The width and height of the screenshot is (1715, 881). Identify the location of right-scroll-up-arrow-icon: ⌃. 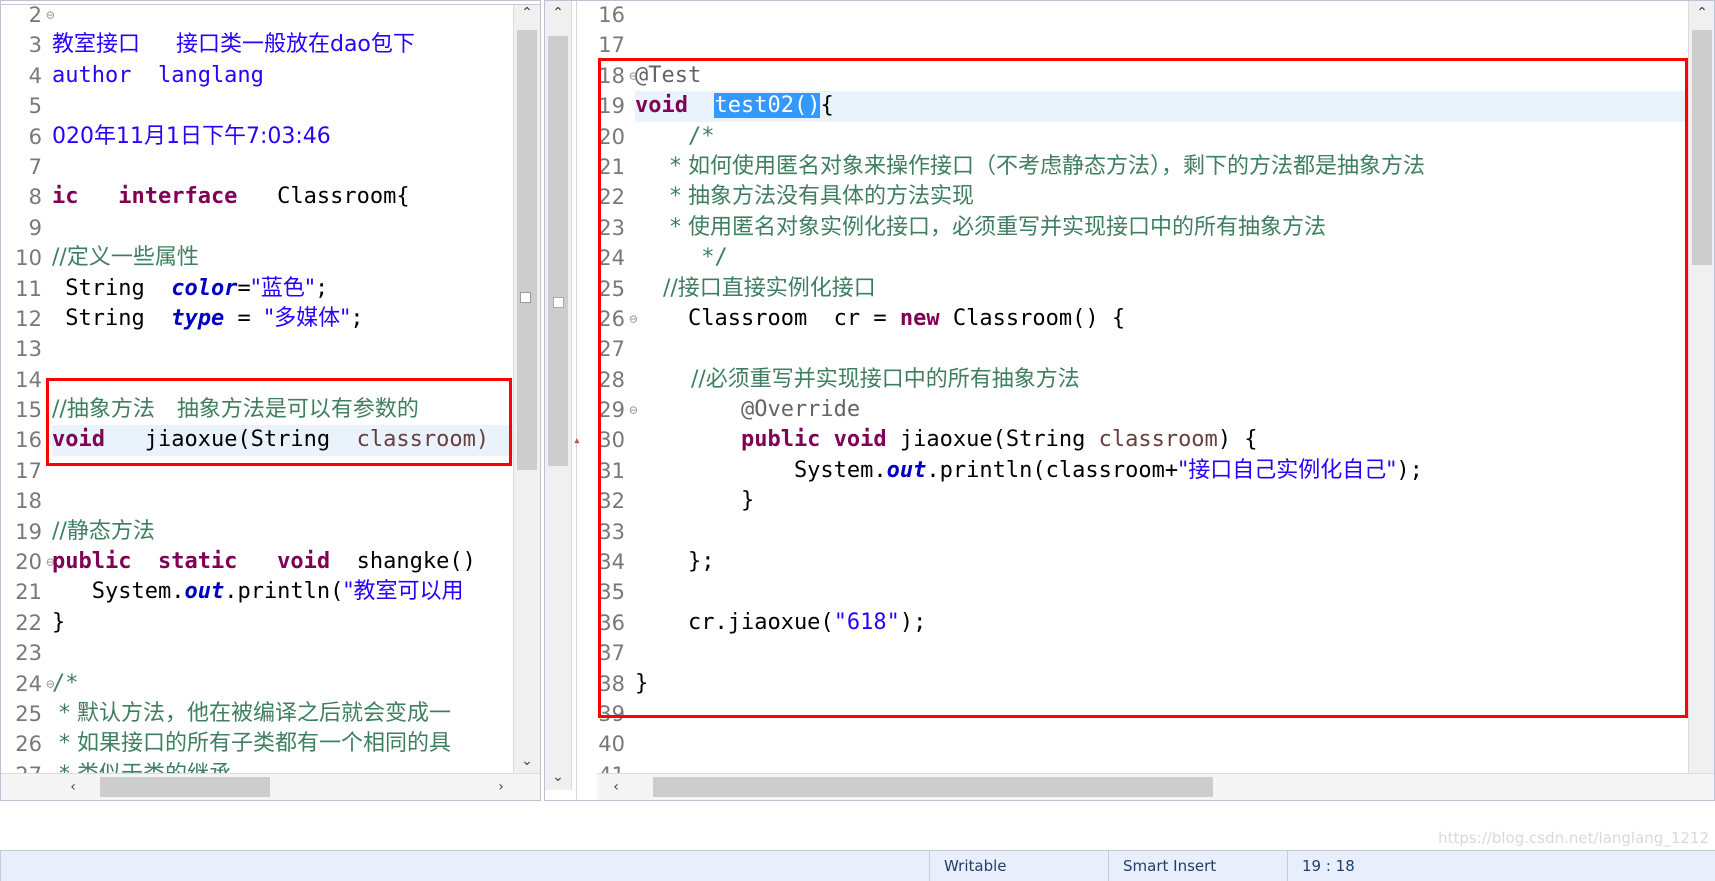
(558, 13).